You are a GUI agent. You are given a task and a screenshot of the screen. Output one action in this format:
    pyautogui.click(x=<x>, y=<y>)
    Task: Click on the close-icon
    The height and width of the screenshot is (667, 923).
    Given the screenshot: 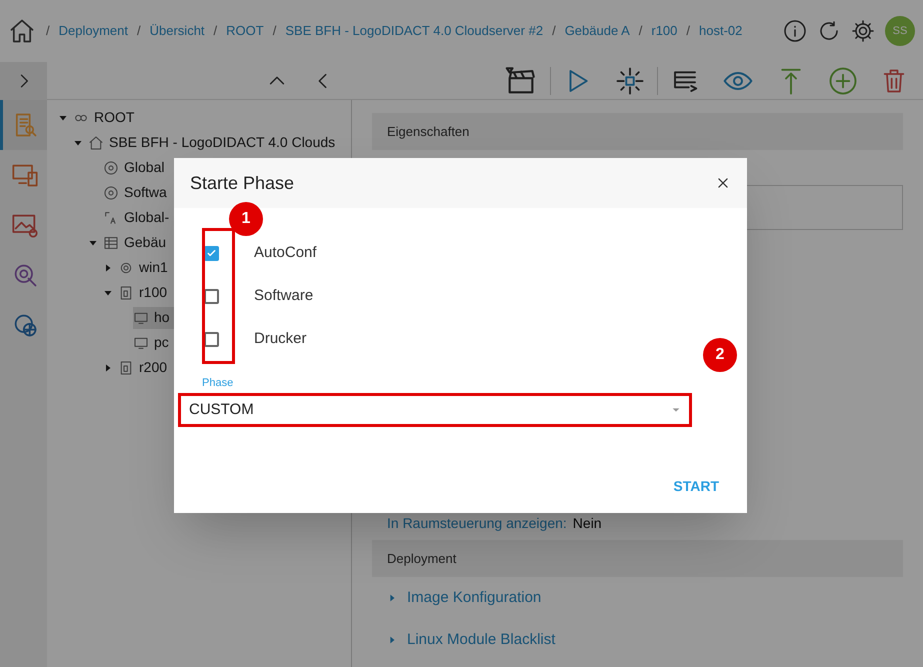 What is the action you would take?
    pyautogui.click(x=723, y=183)
    